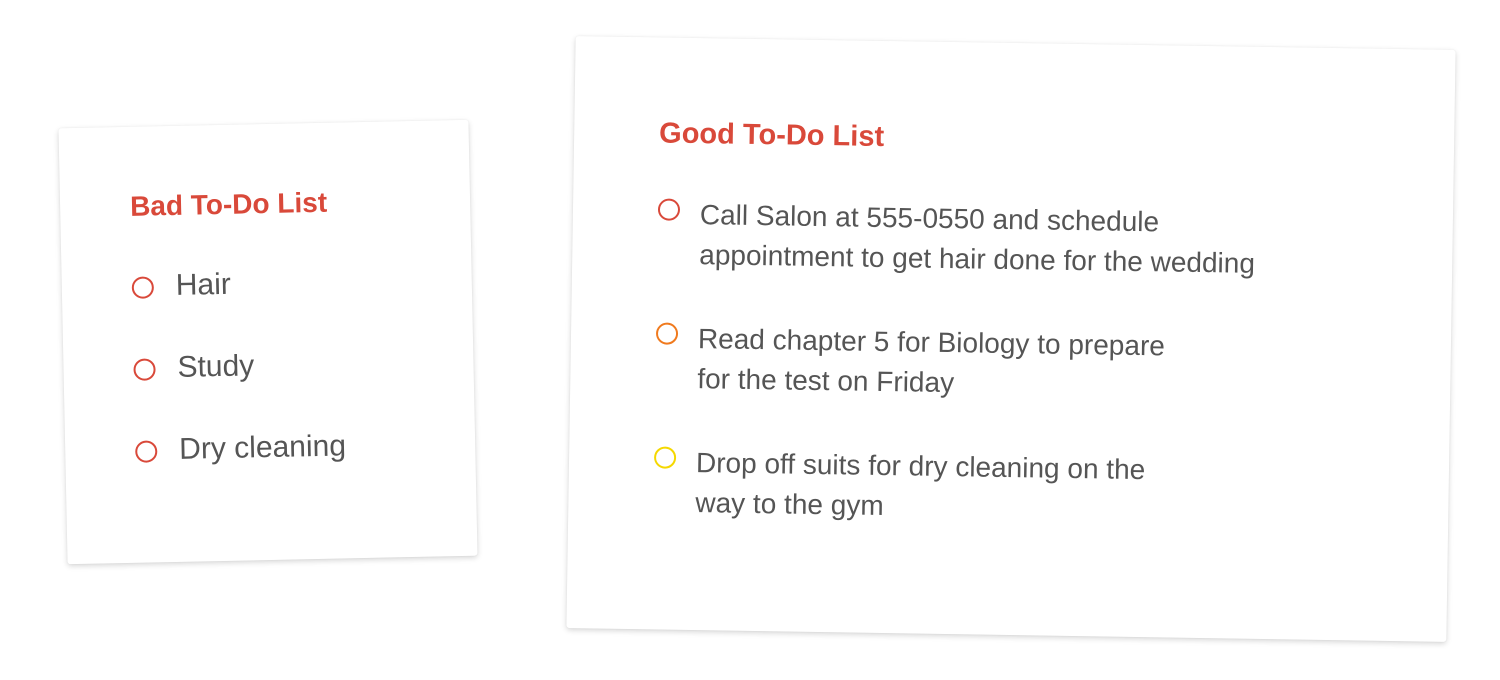  Describe the element at coordinates (228, 204) in the screenshot. I see `bad-todo-title: Bad To-Do List` at that location.